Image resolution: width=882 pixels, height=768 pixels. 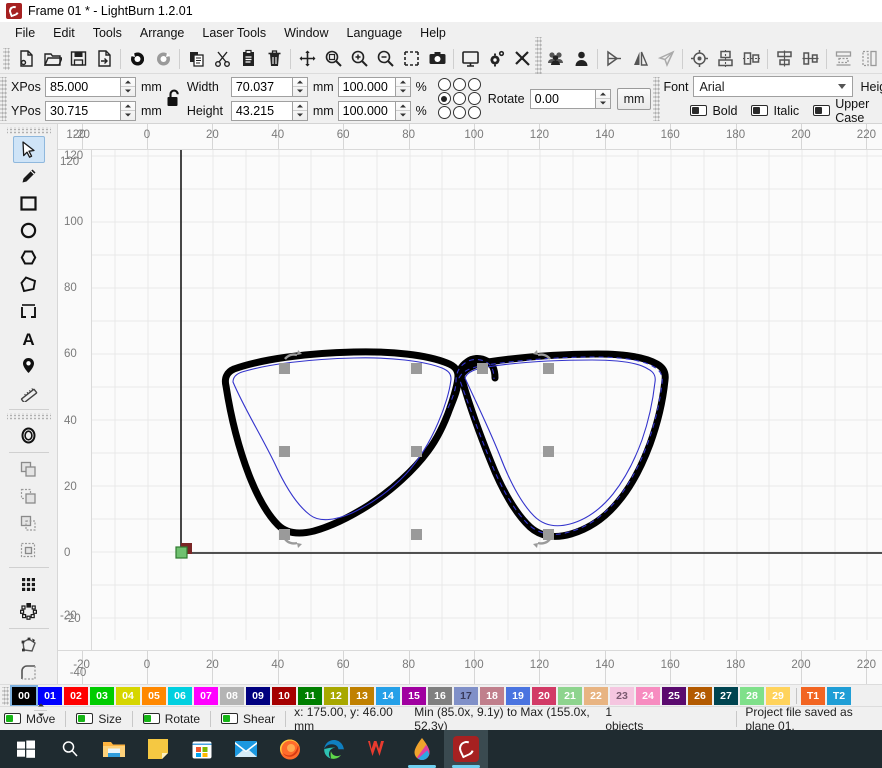 What do you see at coordinates (24, 695) in the screenshot?
I see `palette-swatch-00: 00` at bounding box center [24, 695].